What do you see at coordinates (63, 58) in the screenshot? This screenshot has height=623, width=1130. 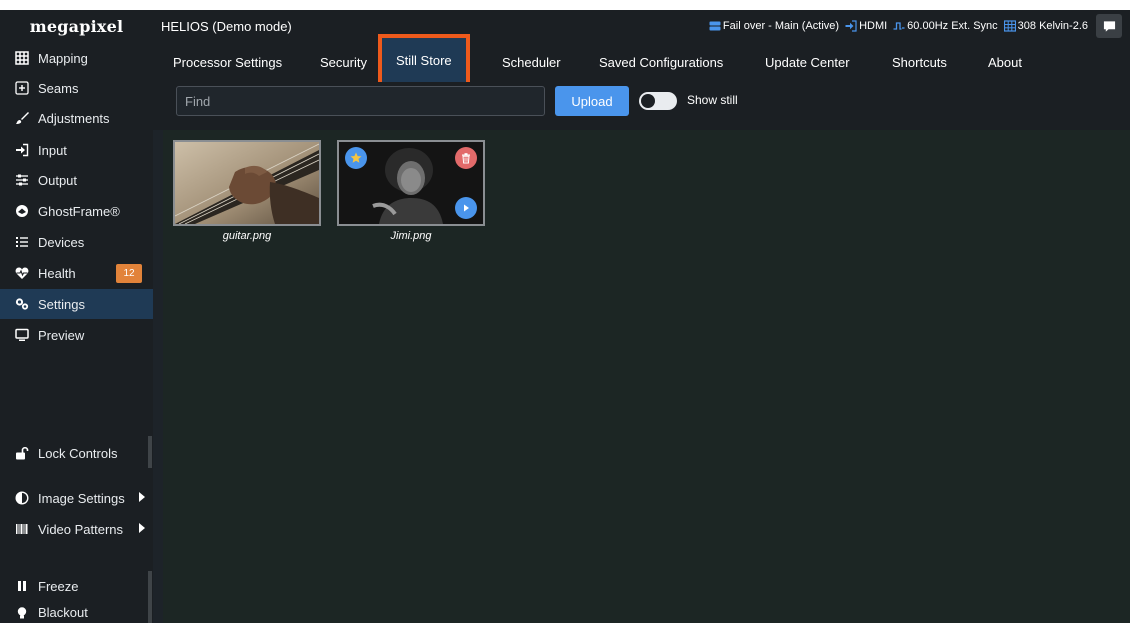 I see `sidebar-item-label: Mapping` at bounding box center [63, 58].